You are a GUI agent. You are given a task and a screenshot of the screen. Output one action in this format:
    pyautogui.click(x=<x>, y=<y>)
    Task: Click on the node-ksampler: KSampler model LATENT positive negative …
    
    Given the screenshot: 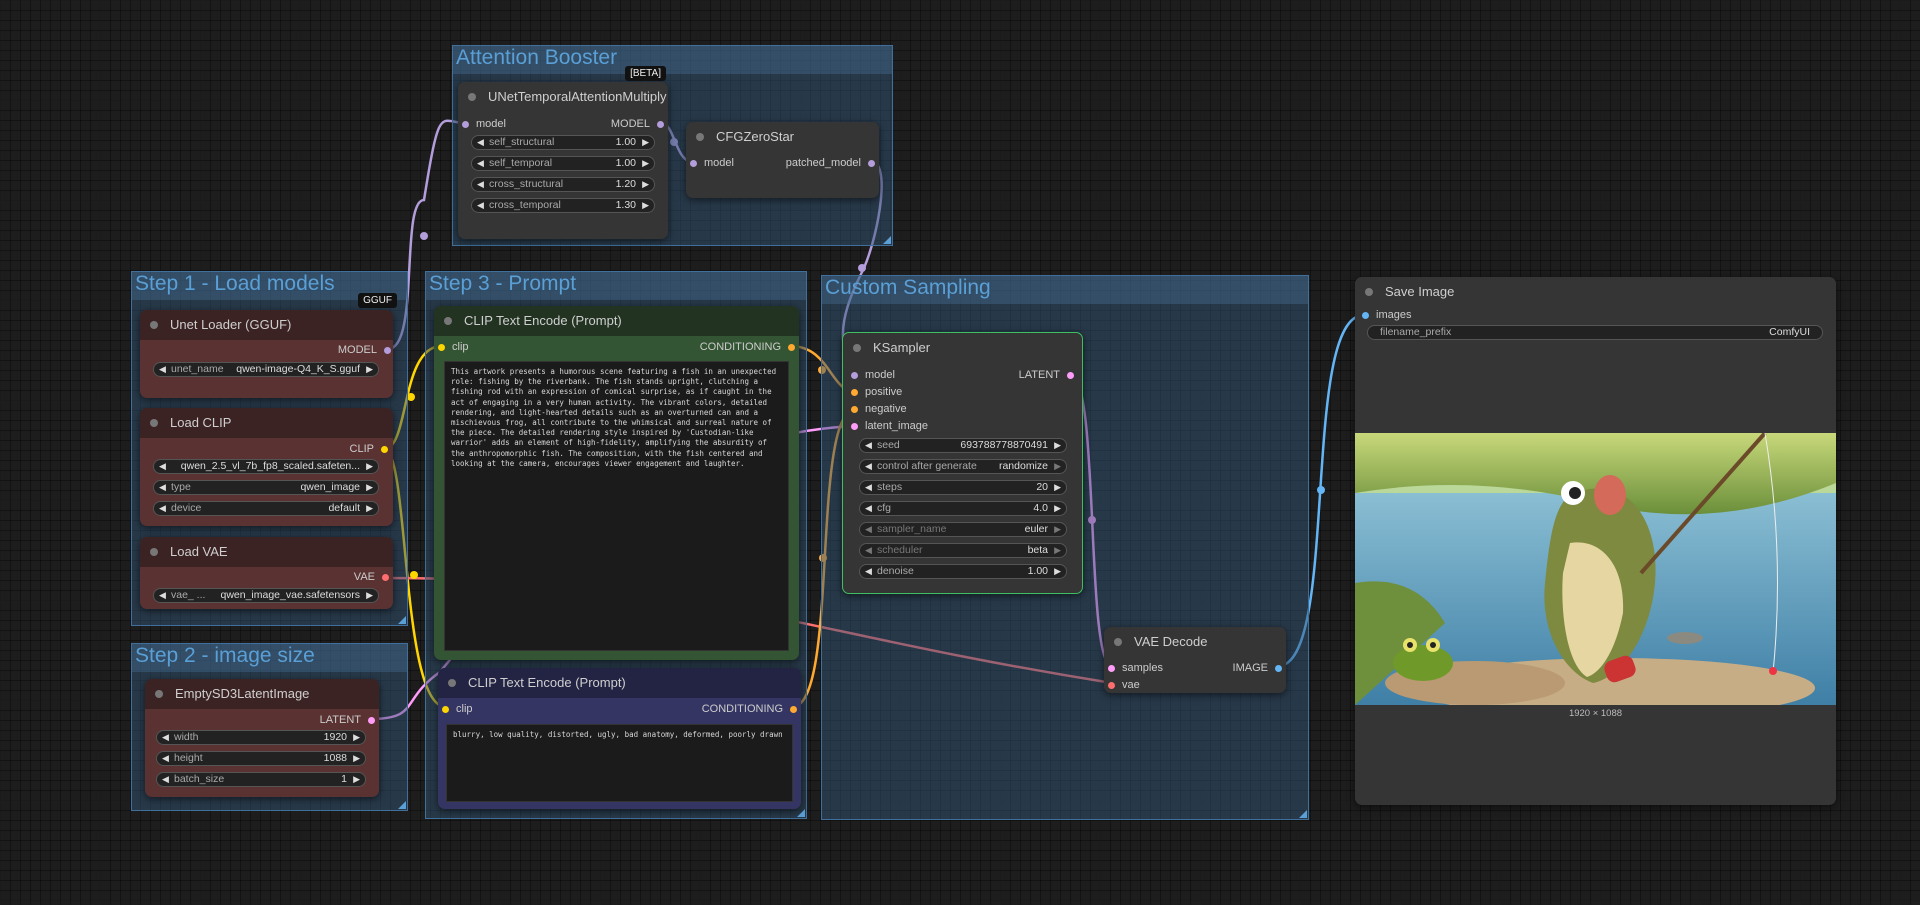 What is the action you would take?
    pyautogui.click(x=962, y=463)
    